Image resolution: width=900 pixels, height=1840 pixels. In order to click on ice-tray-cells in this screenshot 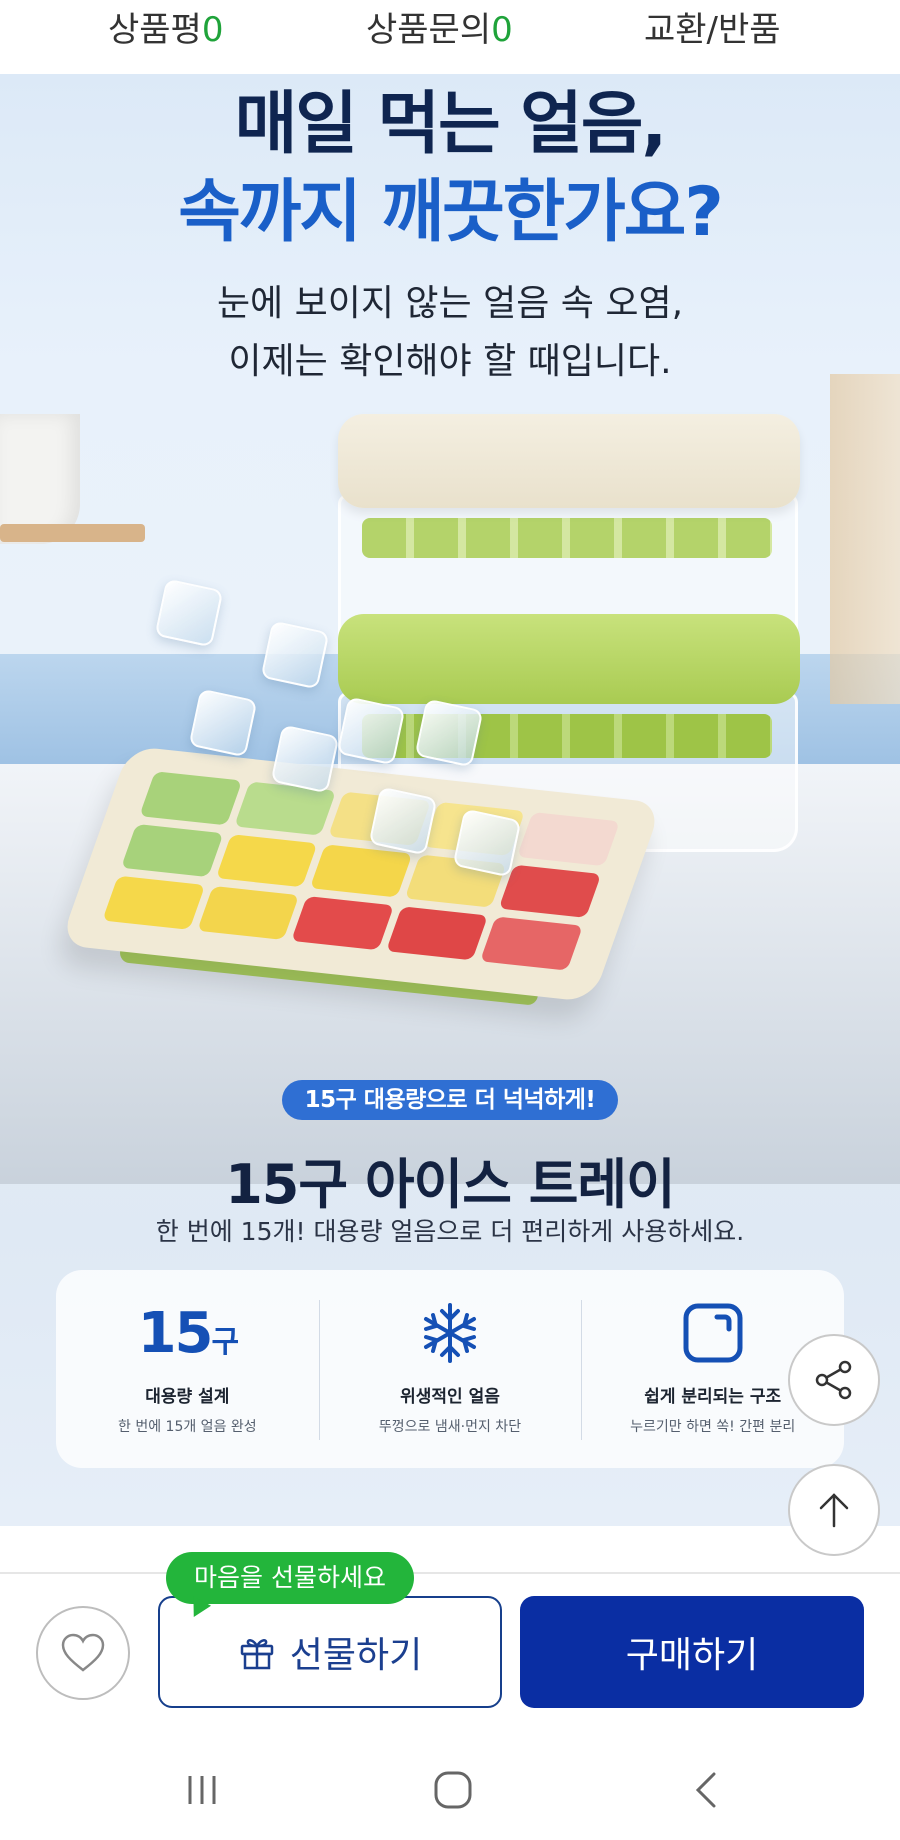, I will do `click(361, 871)`.